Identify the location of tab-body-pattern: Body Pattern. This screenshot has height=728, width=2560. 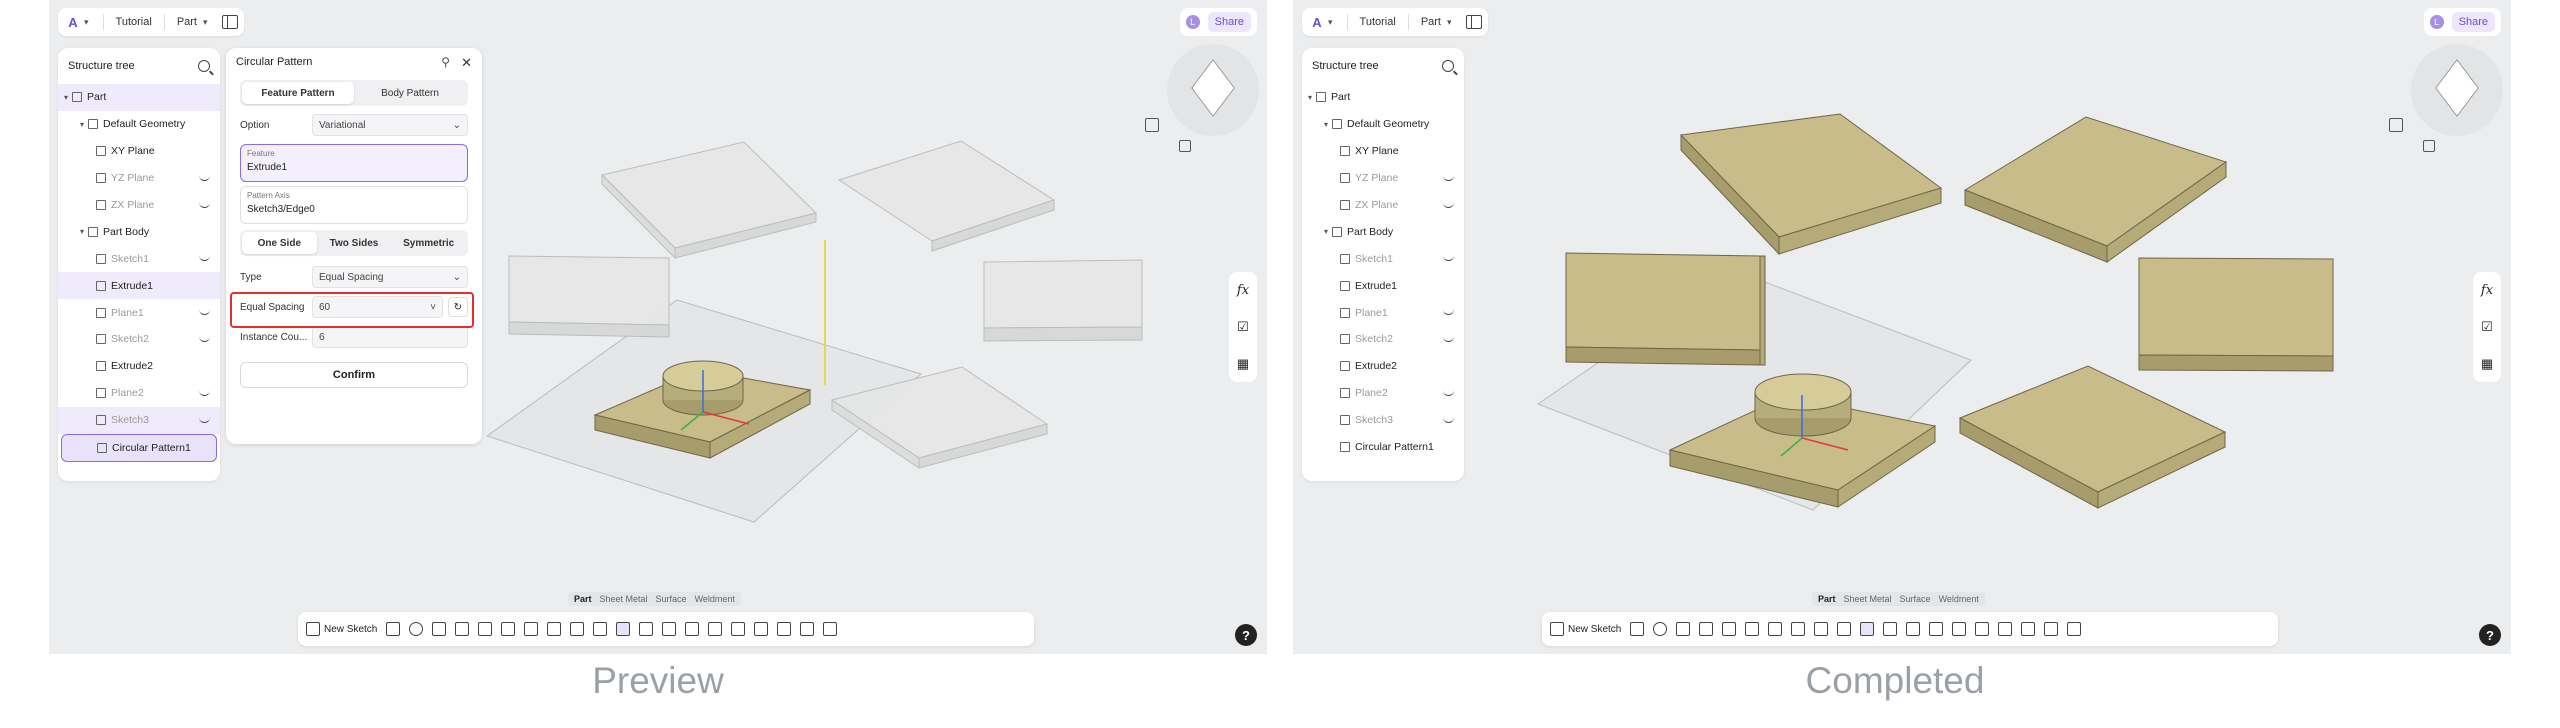
(410, 93).